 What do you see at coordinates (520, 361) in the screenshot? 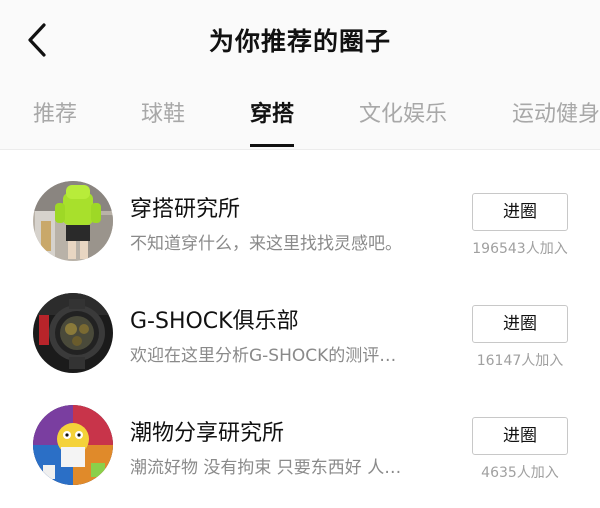
I see `member-count: 16147人加入` at bounding box center [520, 361].